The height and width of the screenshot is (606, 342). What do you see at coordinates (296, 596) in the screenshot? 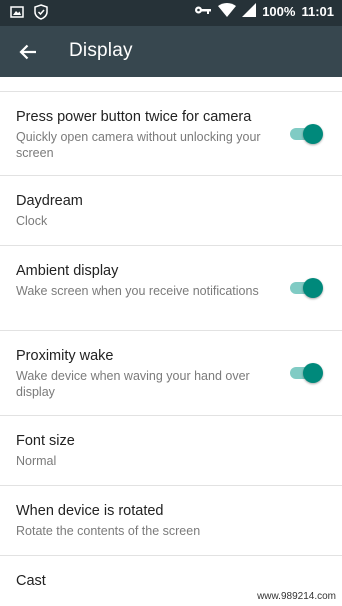
I see `watermark: www.989214.com` at bounding box center [296, 596].